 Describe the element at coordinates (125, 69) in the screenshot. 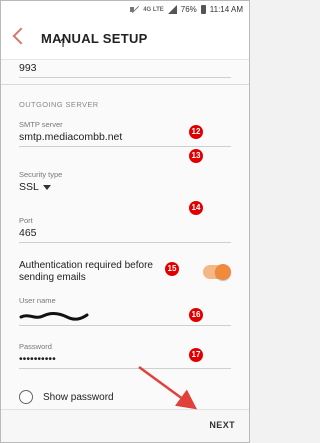

I see `incoming-port-field: 993` at that location.